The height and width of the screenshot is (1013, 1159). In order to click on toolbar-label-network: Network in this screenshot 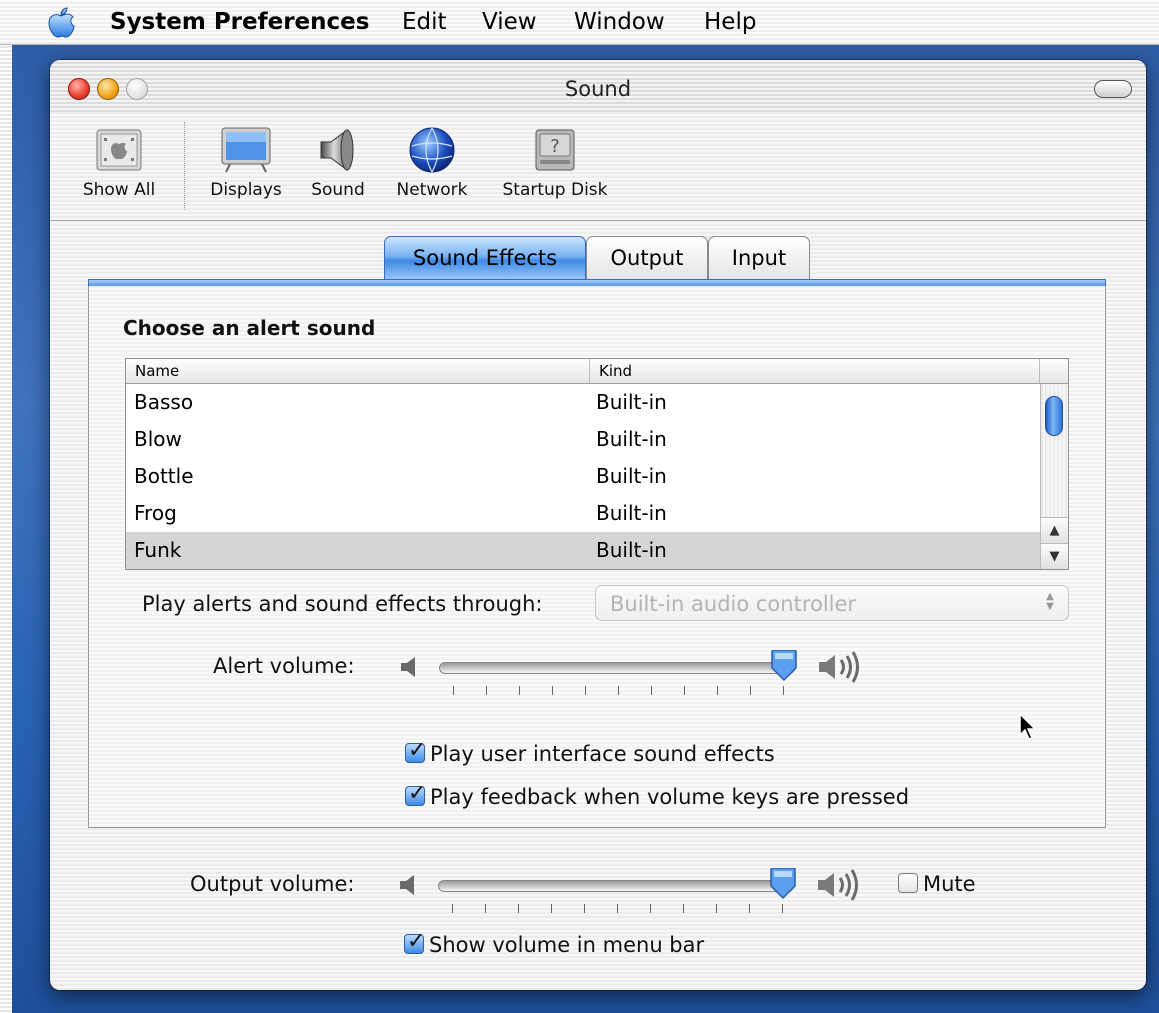, I will do `click(432, 190)`.